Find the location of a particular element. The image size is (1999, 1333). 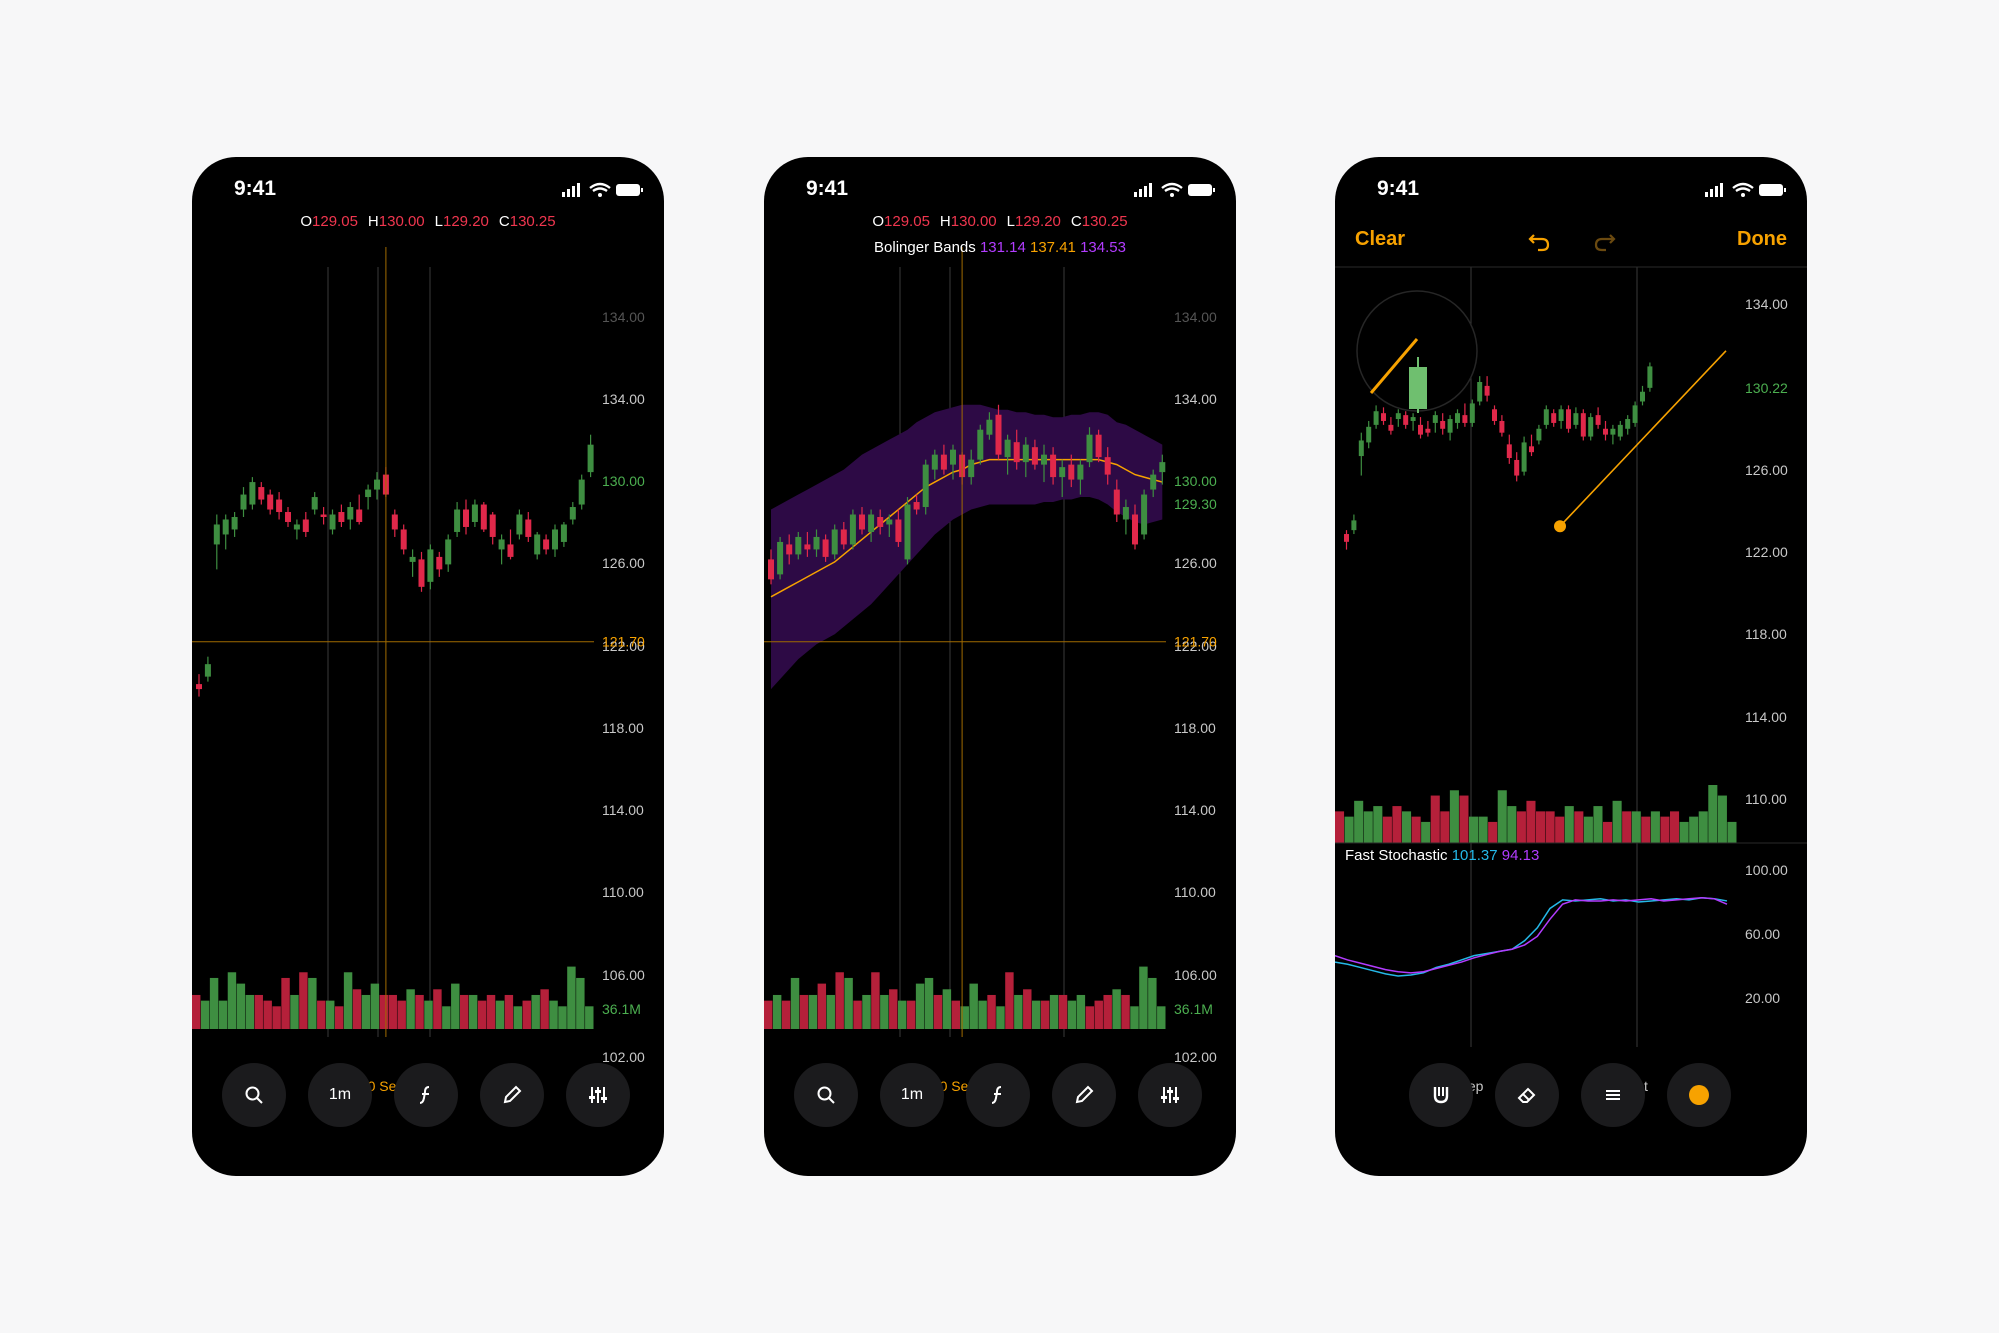

volume-label: 36.1M is located at coordinates (621, 1009).